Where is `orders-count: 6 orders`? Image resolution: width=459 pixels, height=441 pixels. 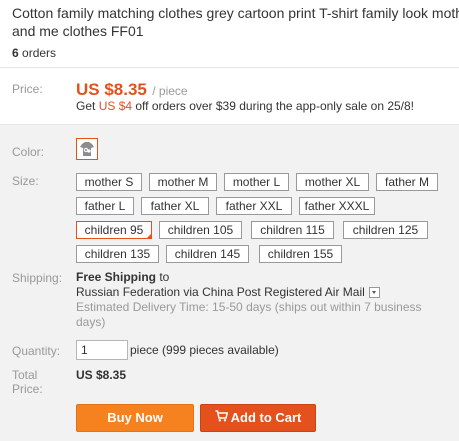 orders-count: 6 orders is located at coordinates (34, 53).